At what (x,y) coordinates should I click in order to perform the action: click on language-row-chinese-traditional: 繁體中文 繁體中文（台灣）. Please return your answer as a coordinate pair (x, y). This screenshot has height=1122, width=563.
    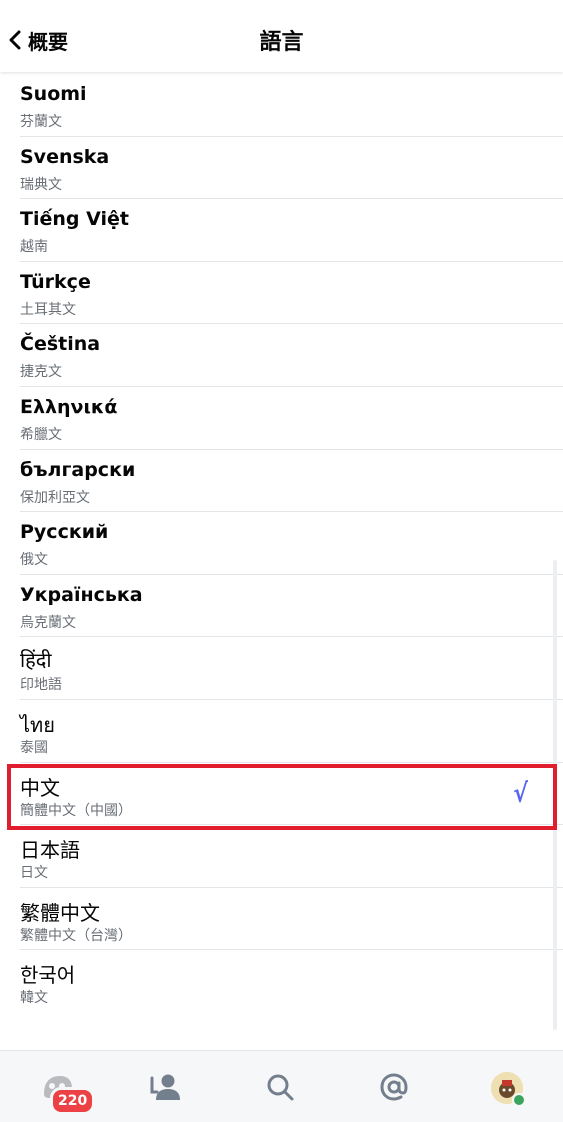
    Looking at the image, I should click on (281, 919).